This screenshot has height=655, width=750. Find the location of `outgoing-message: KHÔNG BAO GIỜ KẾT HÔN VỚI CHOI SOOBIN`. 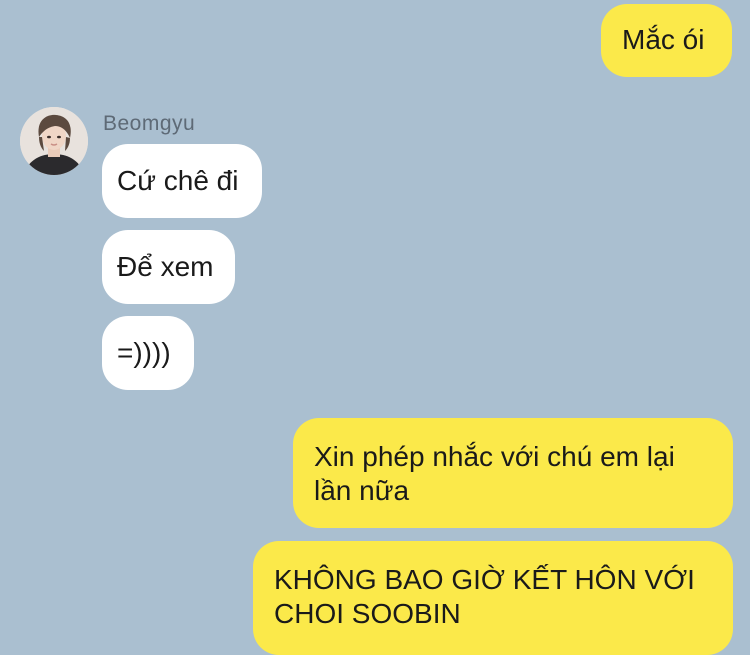

outgoing-message: KHÔNG BAO GIỜ KẾT HÔN VỚI CHOI SOOBIN is located at coordinates (493, 598).